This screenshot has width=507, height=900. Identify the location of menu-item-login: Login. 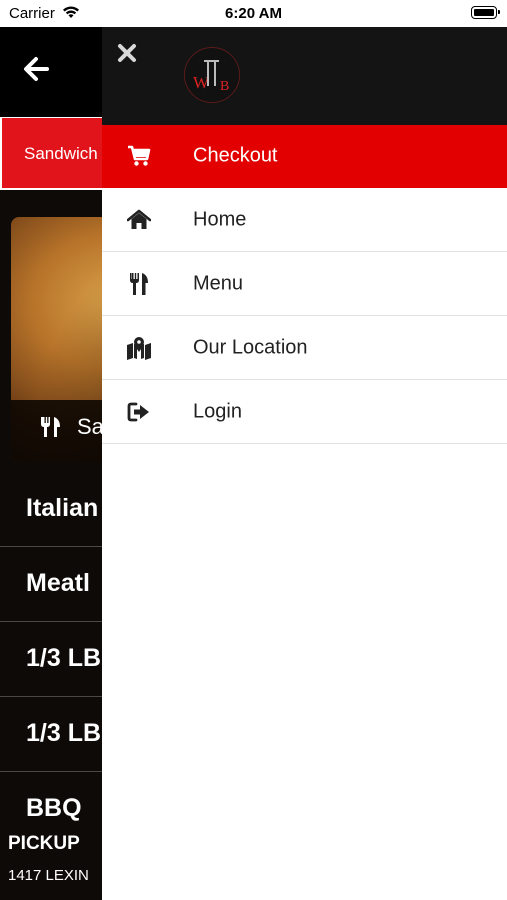
(304, 412).